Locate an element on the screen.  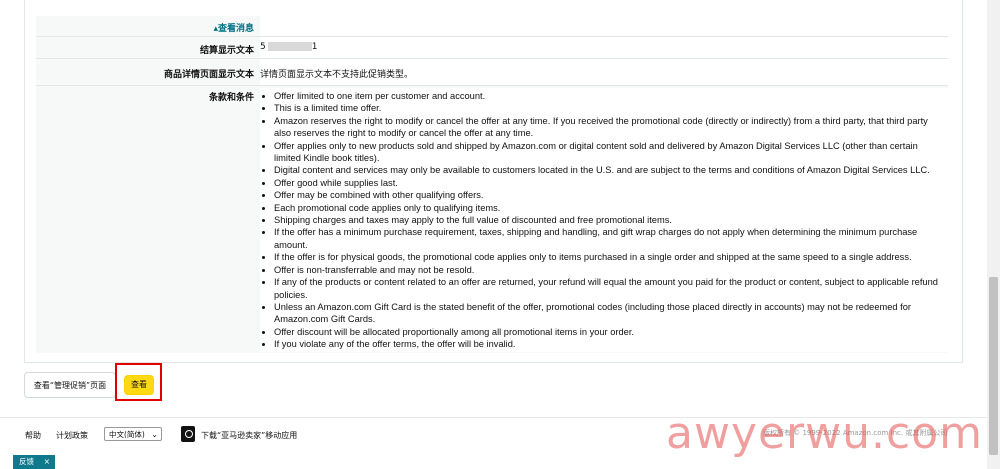
chevron-down-icon: ⌄ is located at coordinates (154, 434).